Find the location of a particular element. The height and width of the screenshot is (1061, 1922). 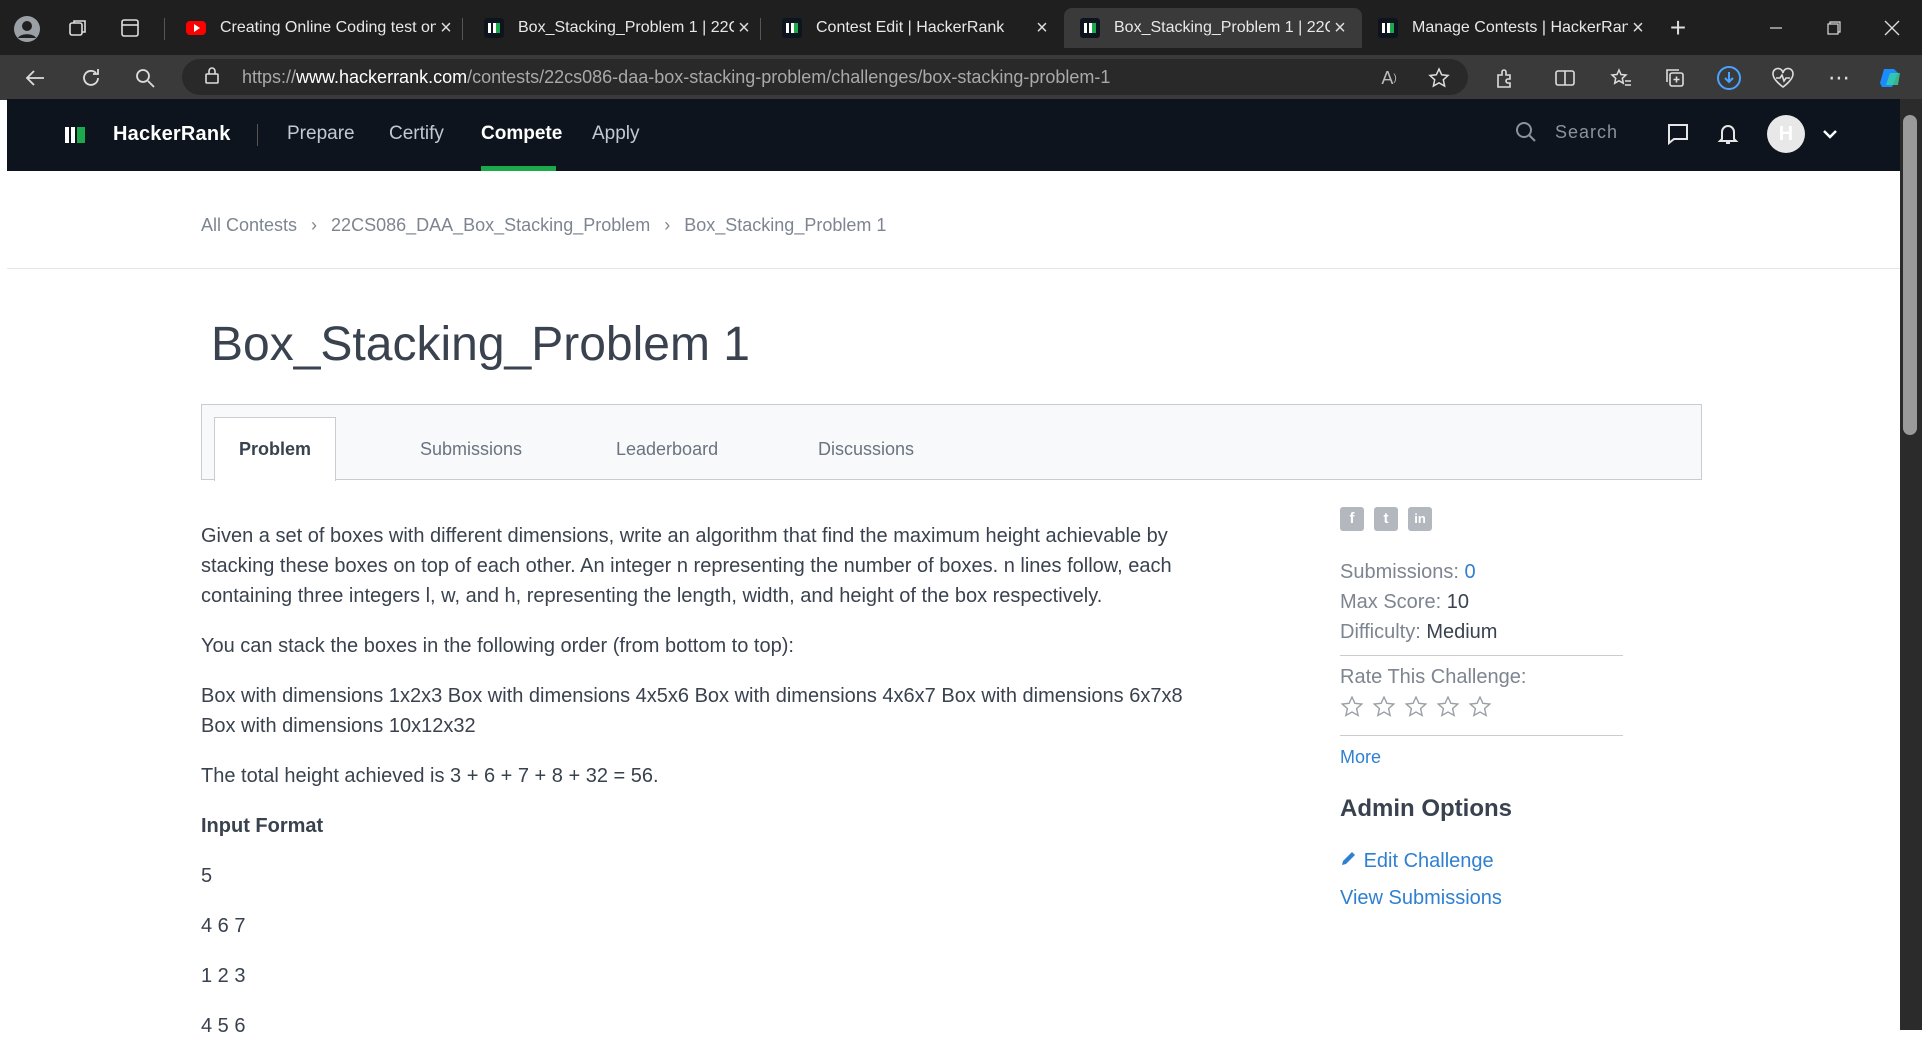

nav-apply: Apply is located at coordinates (616, 134).